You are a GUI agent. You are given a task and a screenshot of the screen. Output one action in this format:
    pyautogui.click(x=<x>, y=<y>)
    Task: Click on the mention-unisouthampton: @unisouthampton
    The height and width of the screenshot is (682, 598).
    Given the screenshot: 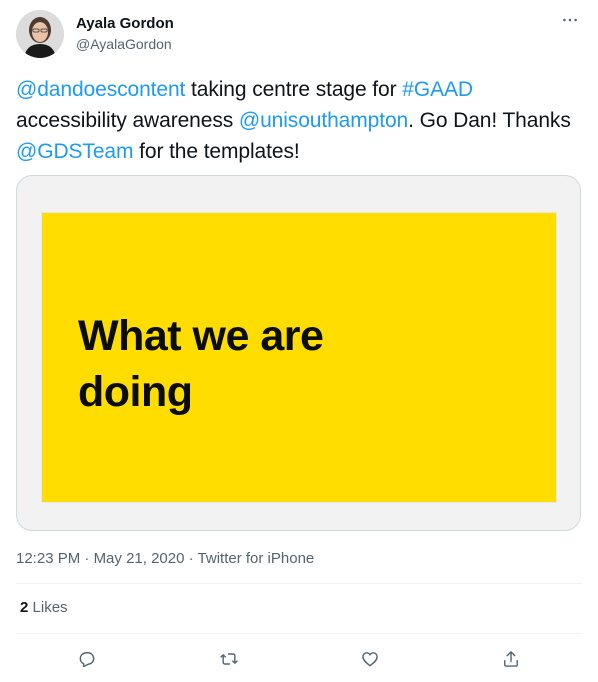 What is the action you would take?
    pyautogui.click(x=323, y=120)
    